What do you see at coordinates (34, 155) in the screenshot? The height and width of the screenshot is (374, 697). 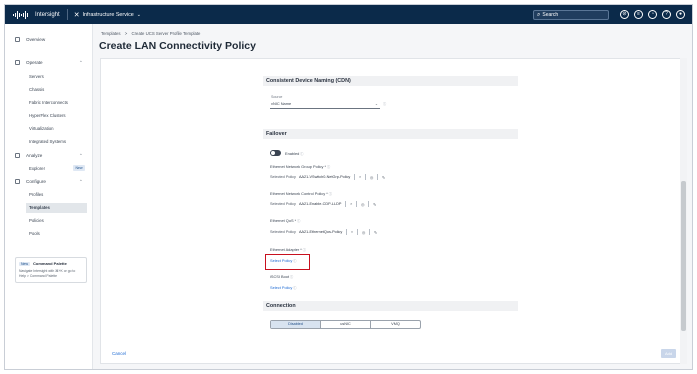 I see `sidebar-item-label: Analyze` at bounding box center [34, 155].